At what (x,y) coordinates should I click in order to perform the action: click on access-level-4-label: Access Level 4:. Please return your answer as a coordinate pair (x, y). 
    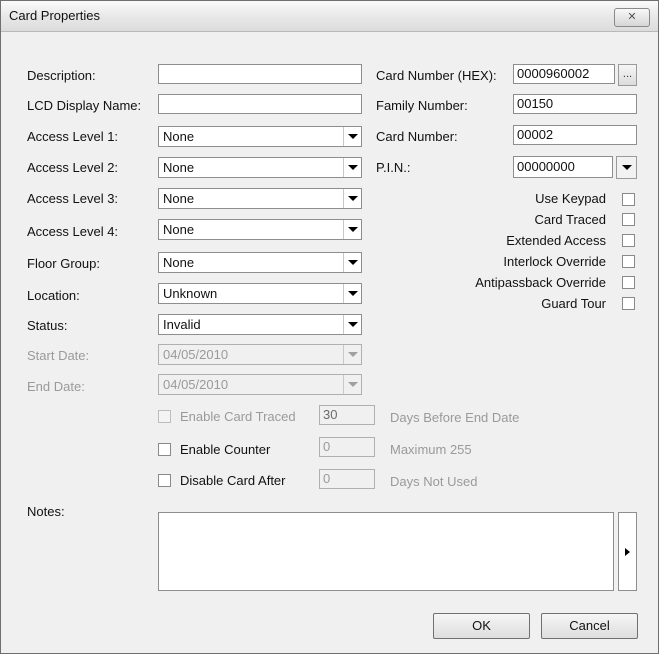
    Looking at the image, I should click on (73, 231).